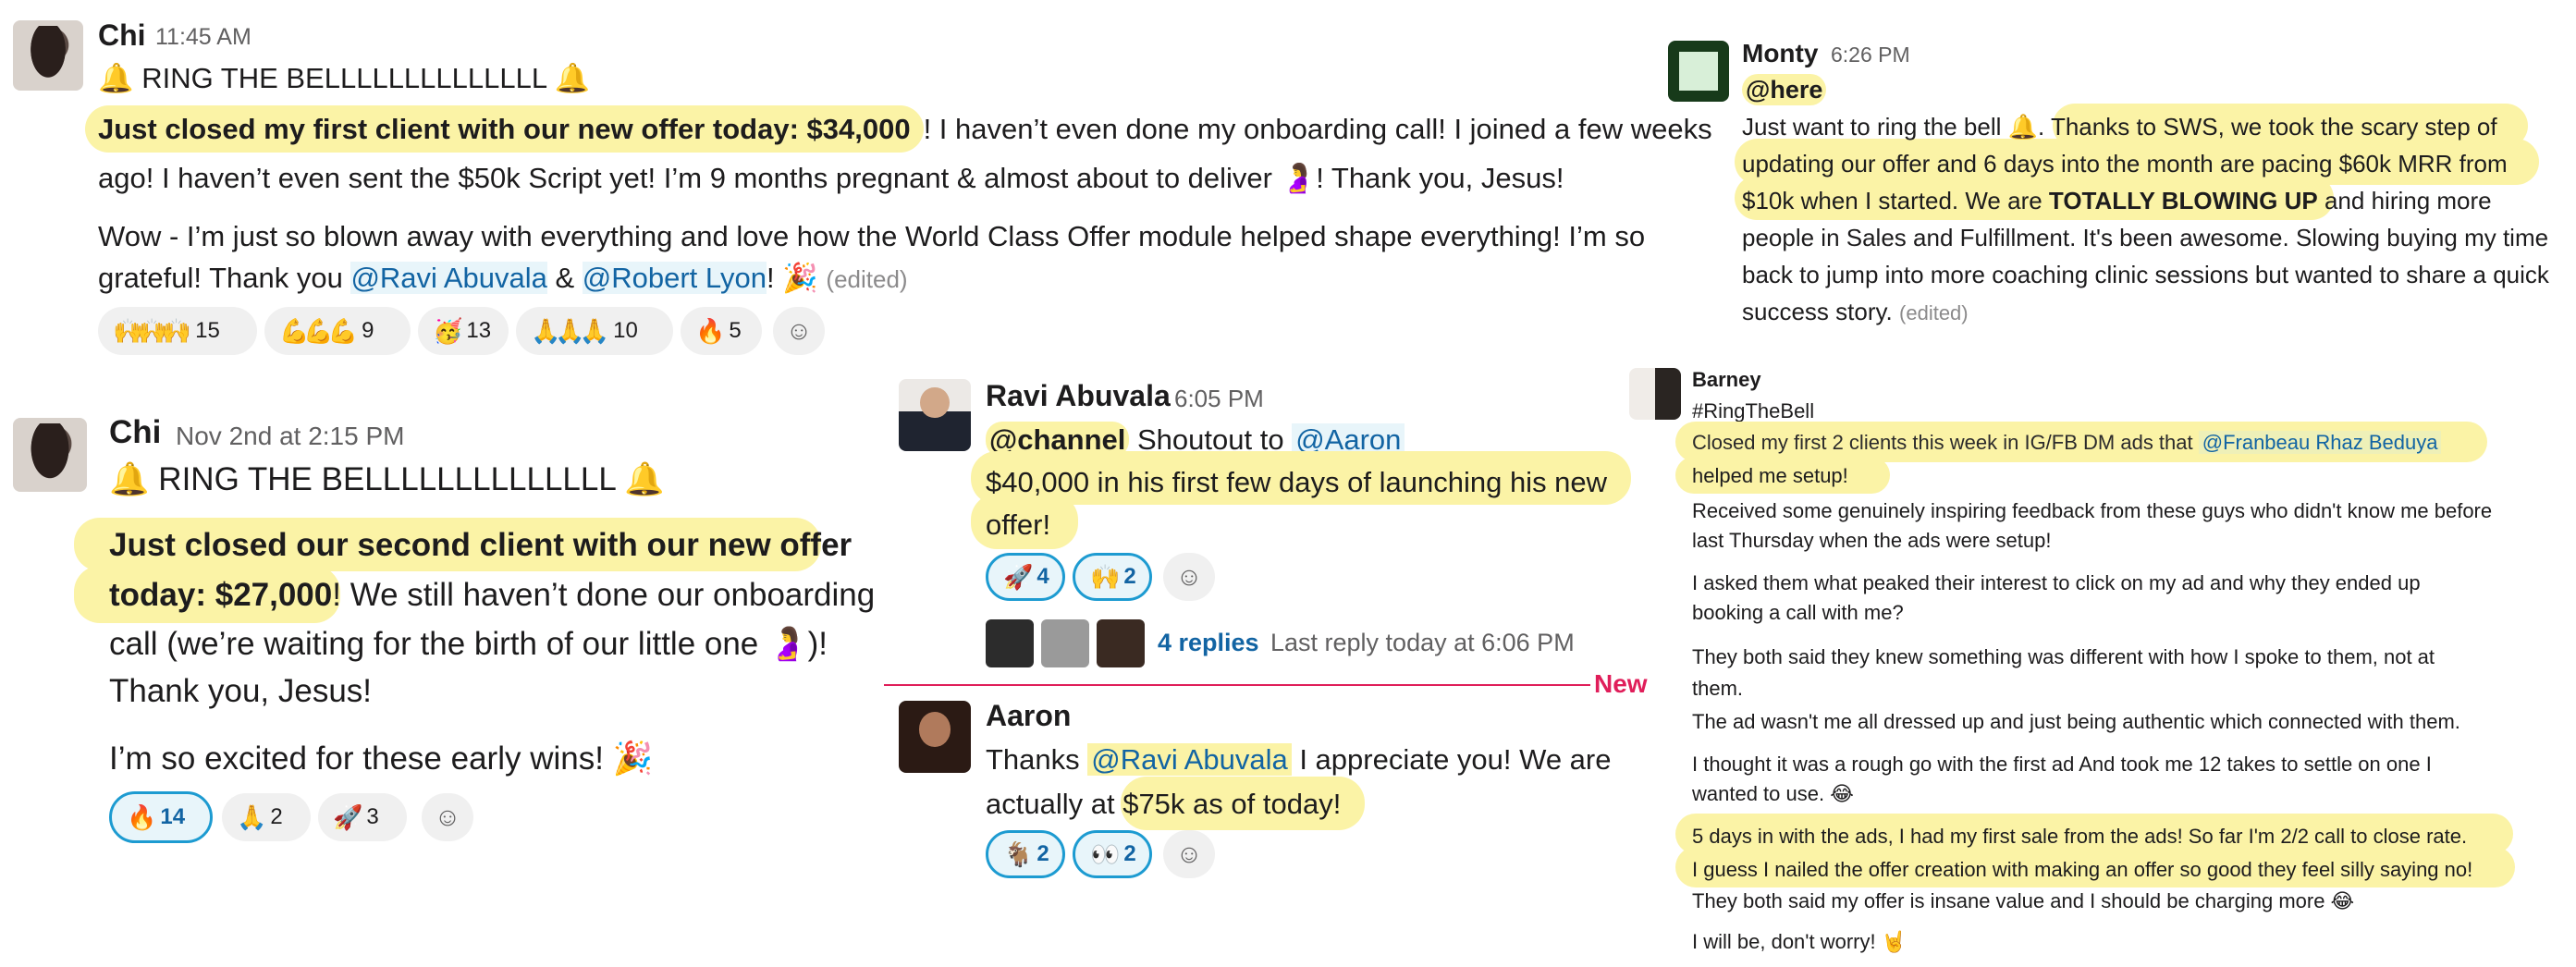 The image size is (2576, 967). What do you see at coordinates (203, 38) in the screenshot?
I see `timestamp: 11:45 AM` at bounding box center [203, 38].